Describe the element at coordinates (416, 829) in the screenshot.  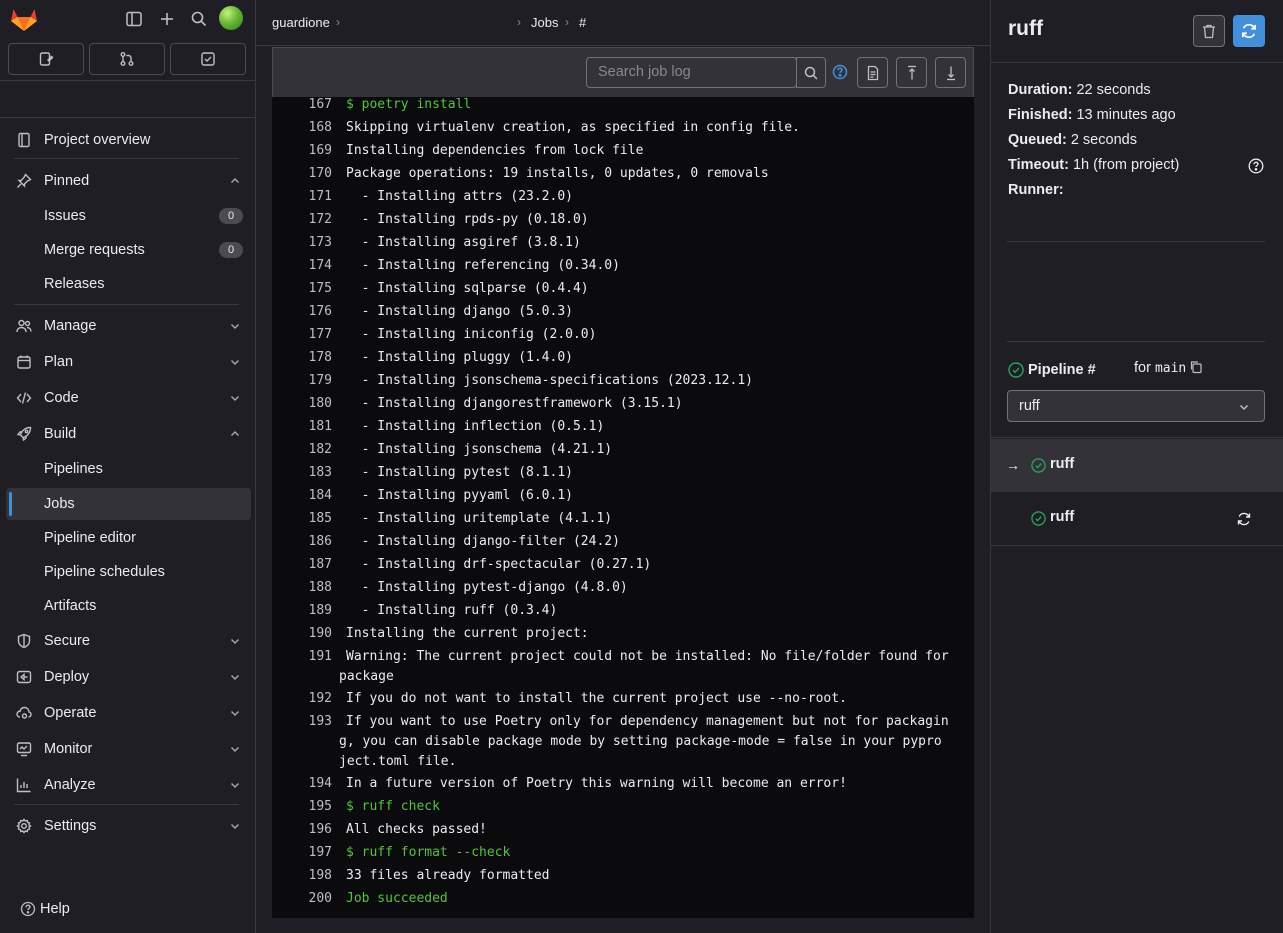
I see `log-line-text: All checks passed!` at that location.